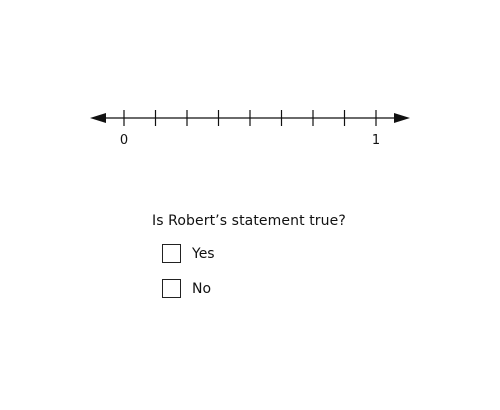 This screenshot has height=410, width=500. Describe the element at coordinates (376, 140) in the screenshot. I see `end-label: 1` at that location.